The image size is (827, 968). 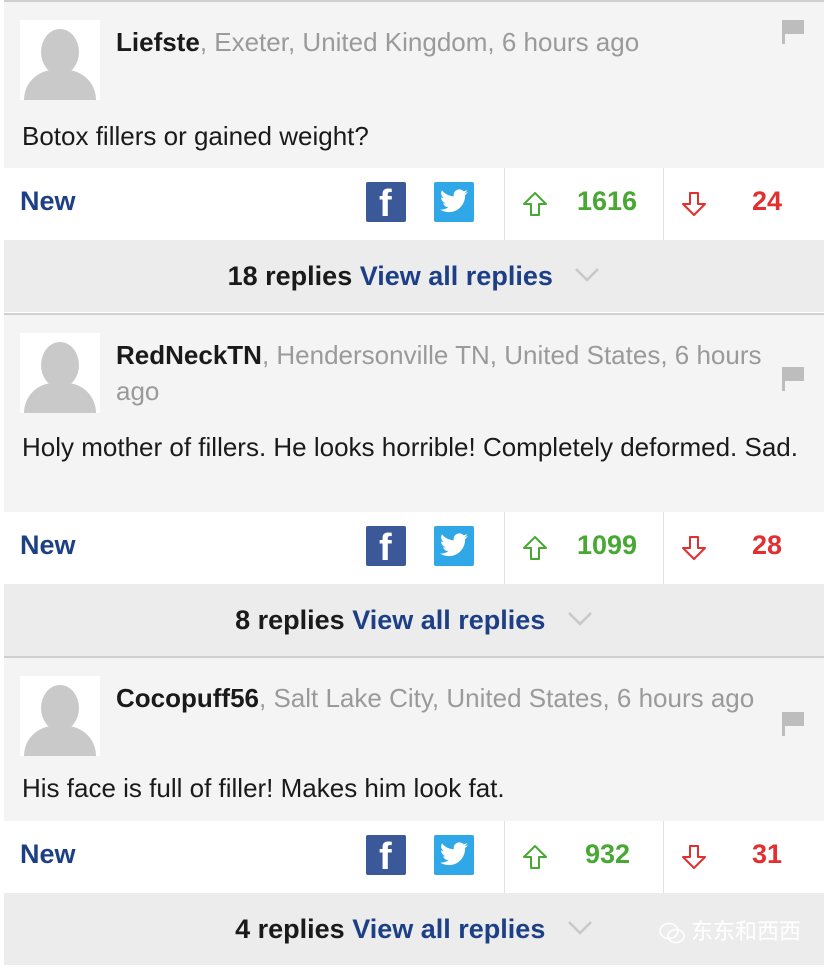 What do you see at coordinates (290, 929) in the screenshot?
I see `replies-count: 4 replies` at bounding box center [290, 929].